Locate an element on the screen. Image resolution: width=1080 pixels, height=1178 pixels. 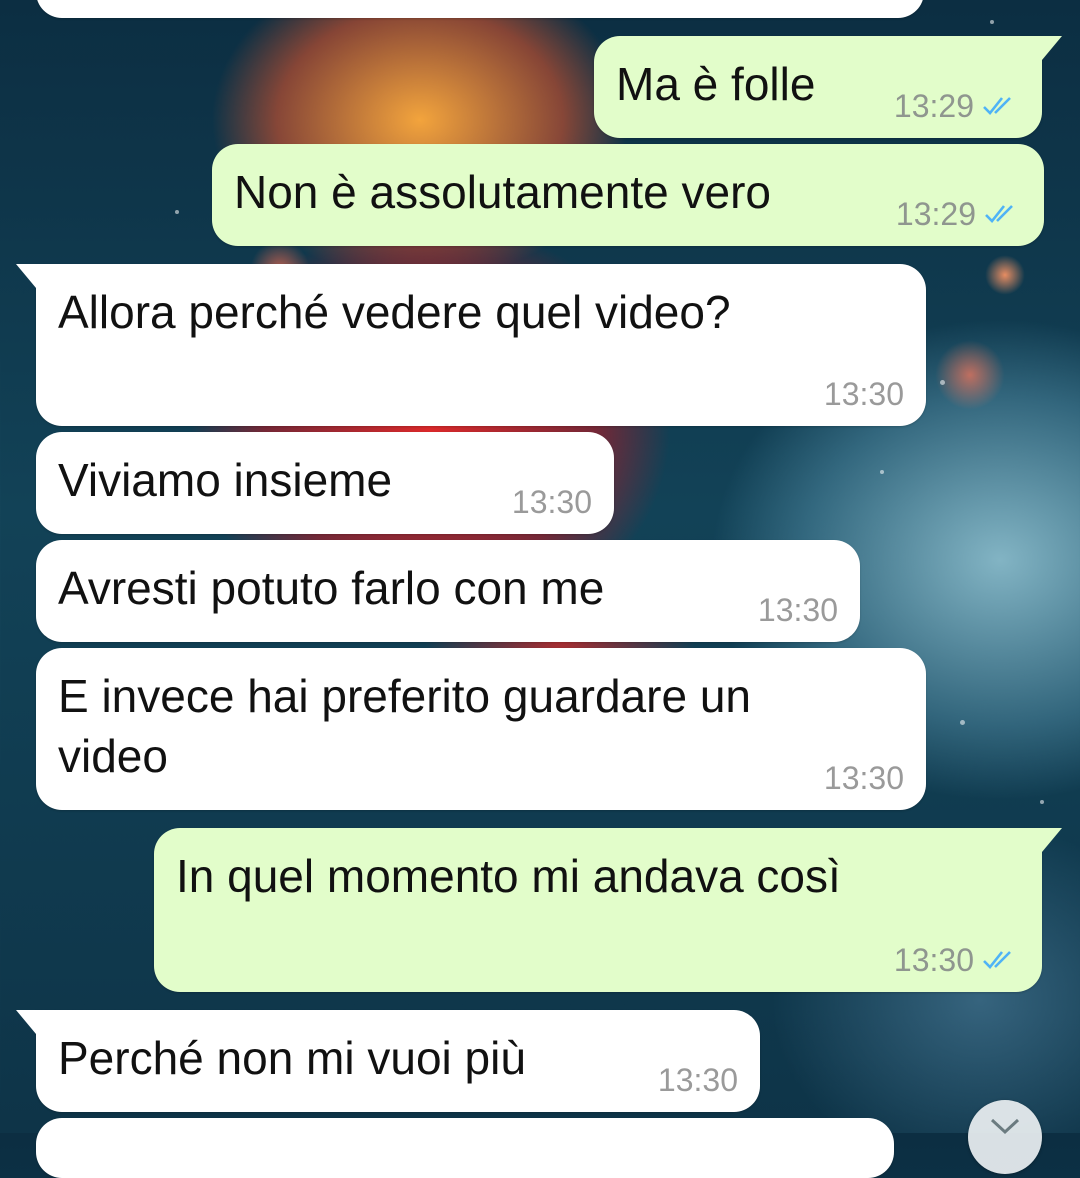
chevron-down-icon is located at coordinates (1005, 1126).